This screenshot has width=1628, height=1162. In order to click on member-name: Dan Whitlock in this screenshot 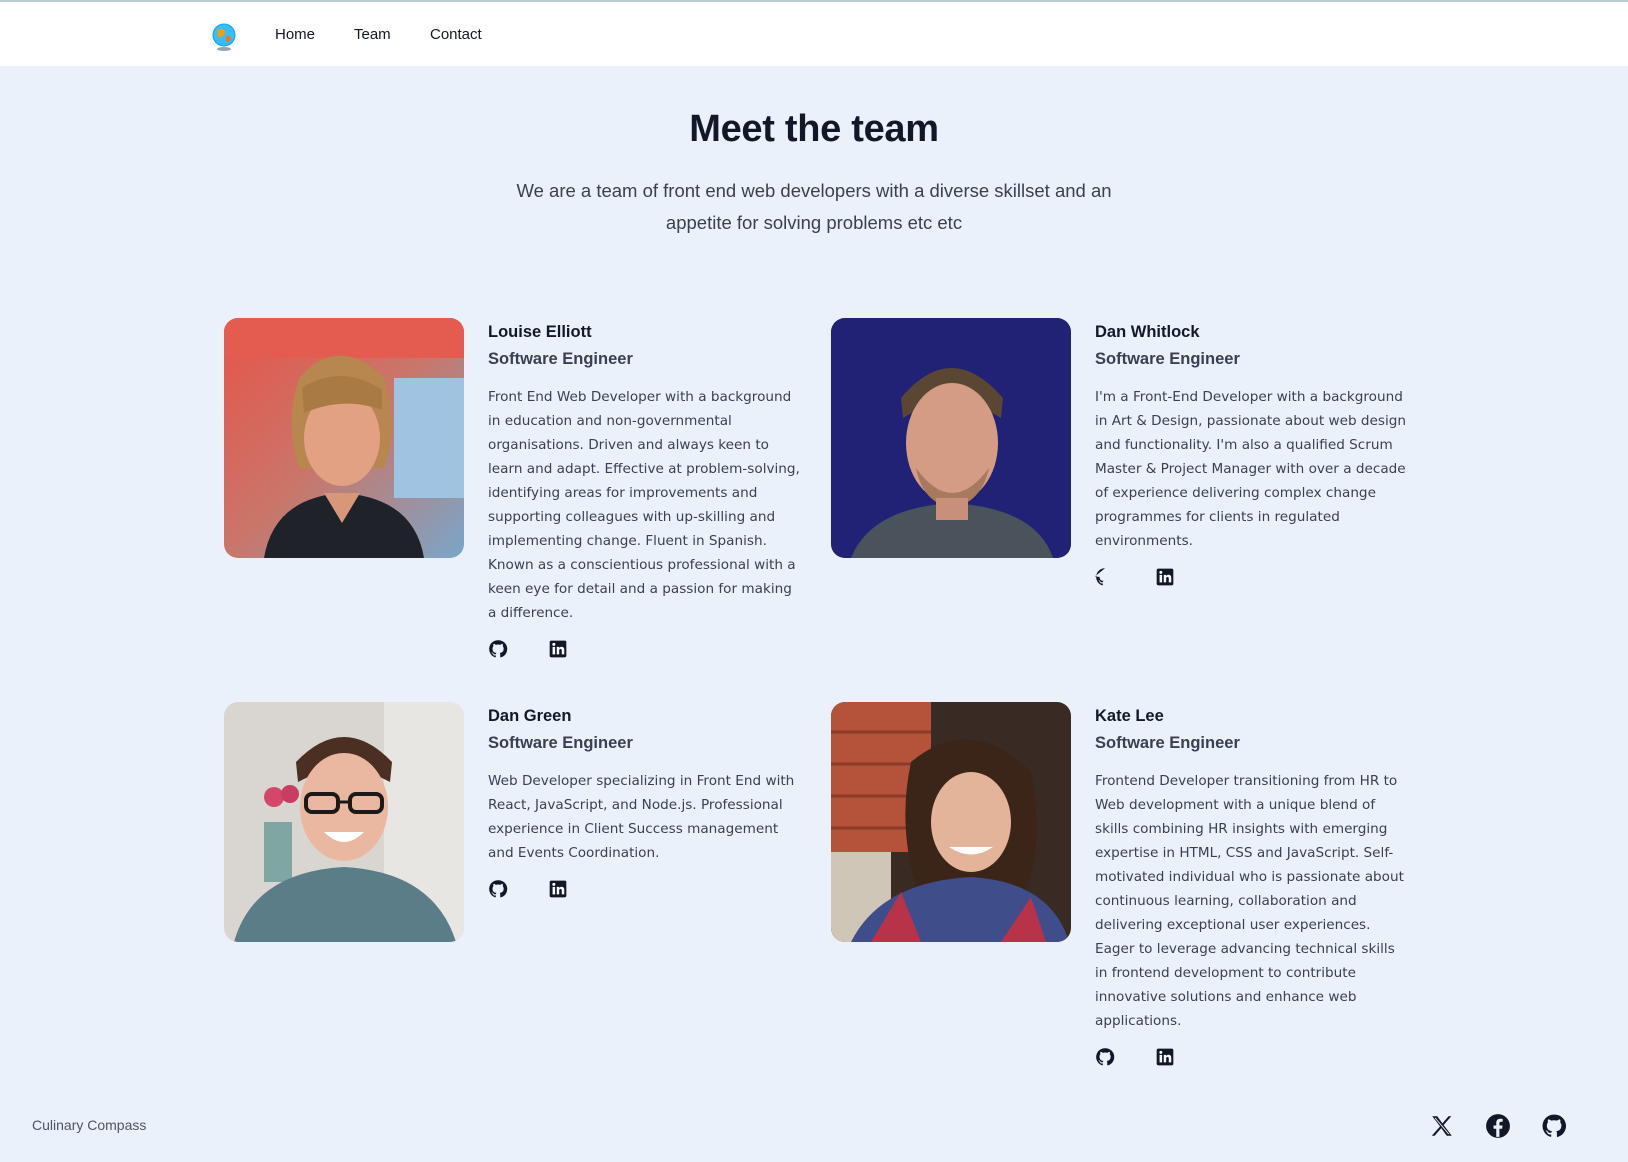, I will do `click(1147, 332)`.